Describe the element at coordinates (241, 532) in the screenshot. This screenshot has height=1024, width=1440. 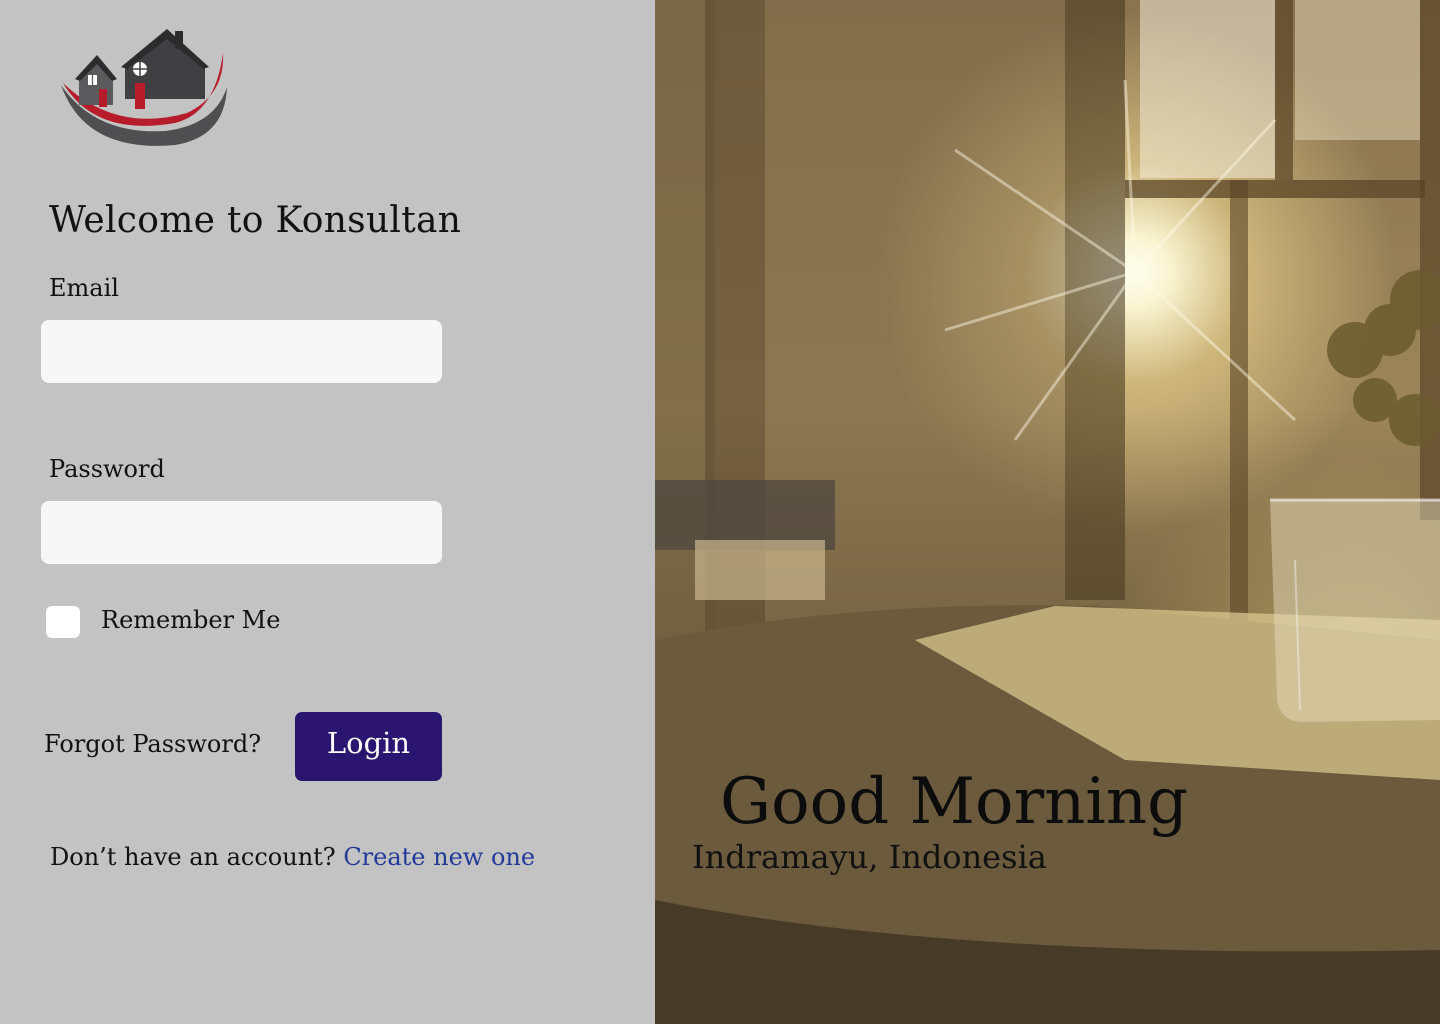
I see `password-field` at that location.